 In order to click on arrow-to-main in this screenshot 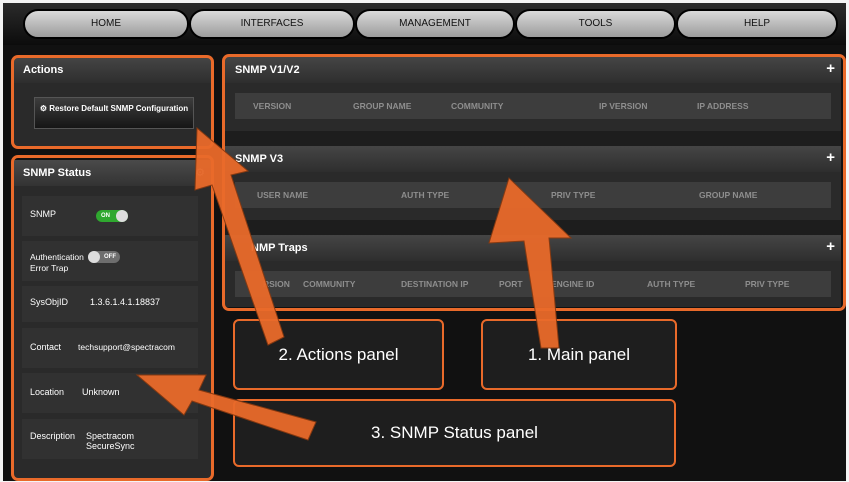, I will do `click(530, 263)`.